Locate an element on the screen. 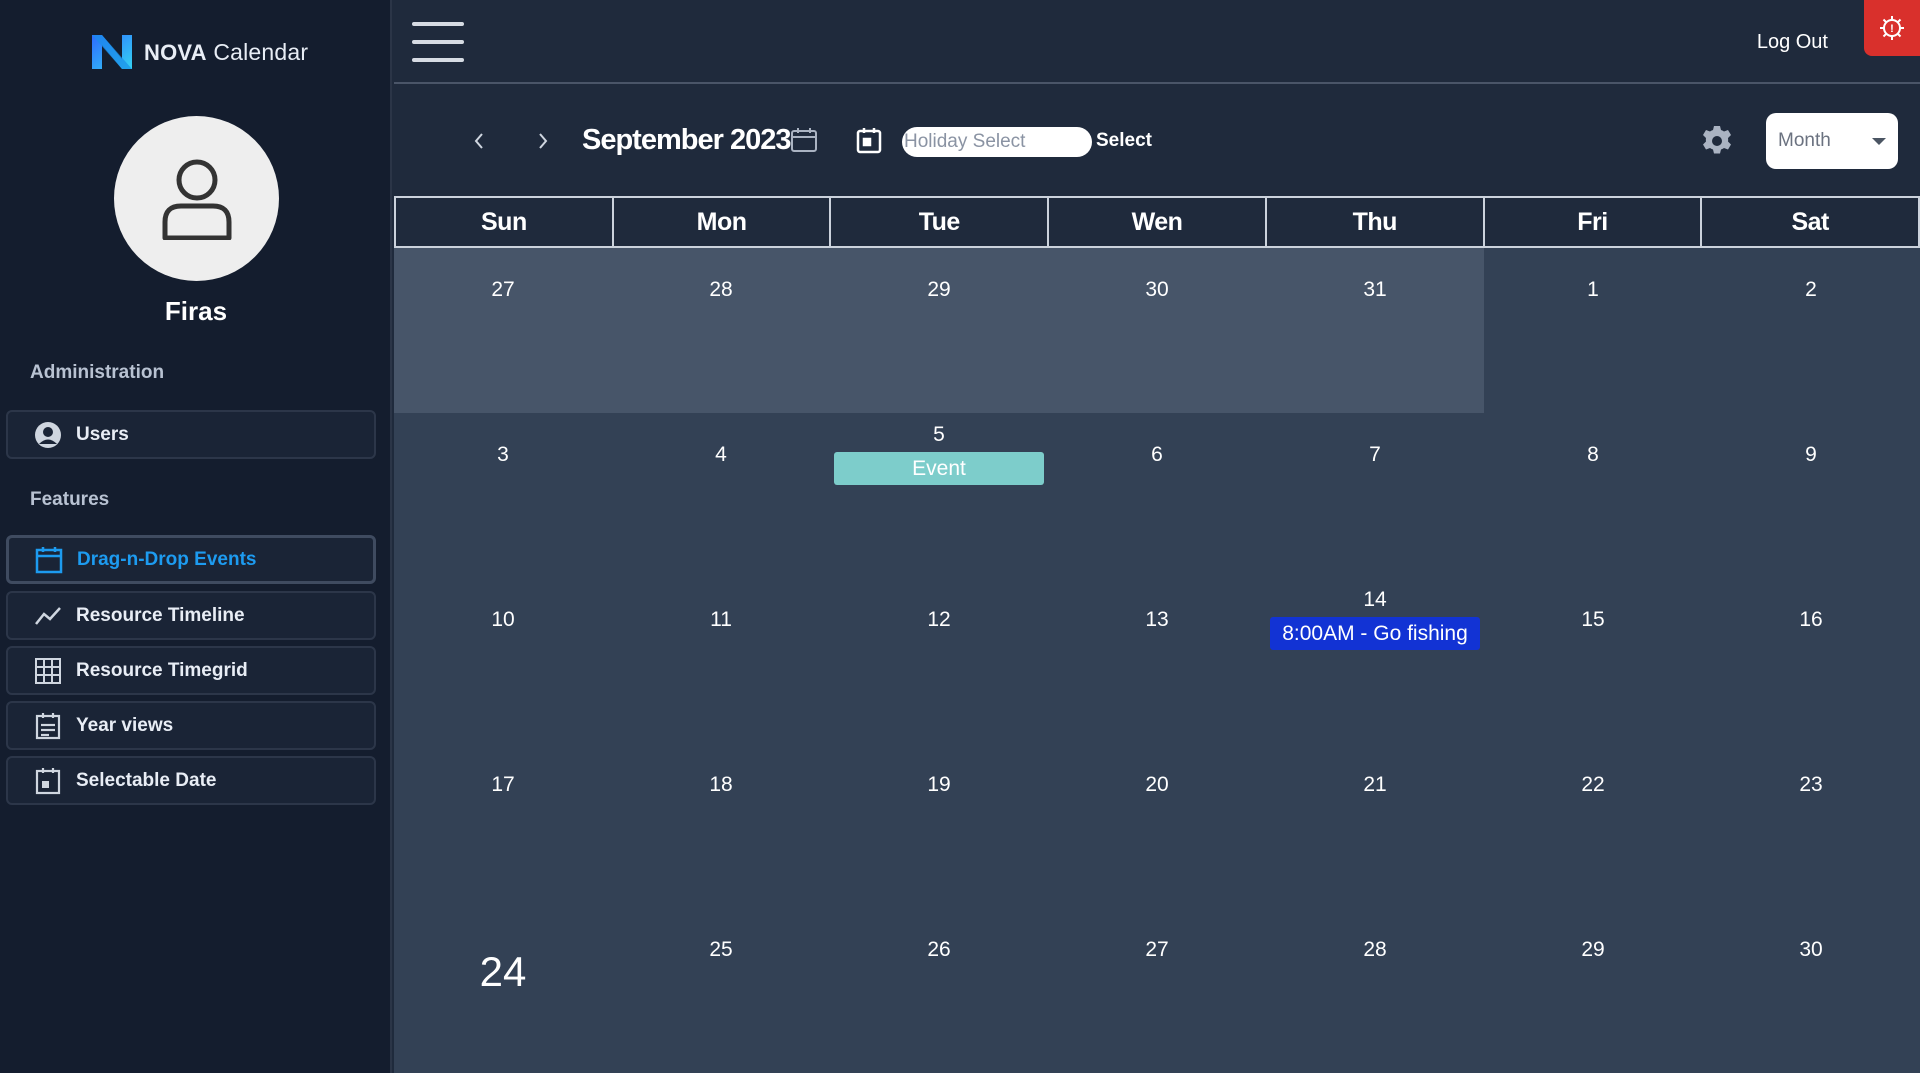  sidebar-item-resource-timeline: Resource Timeline is located at coordinates (191, 615).